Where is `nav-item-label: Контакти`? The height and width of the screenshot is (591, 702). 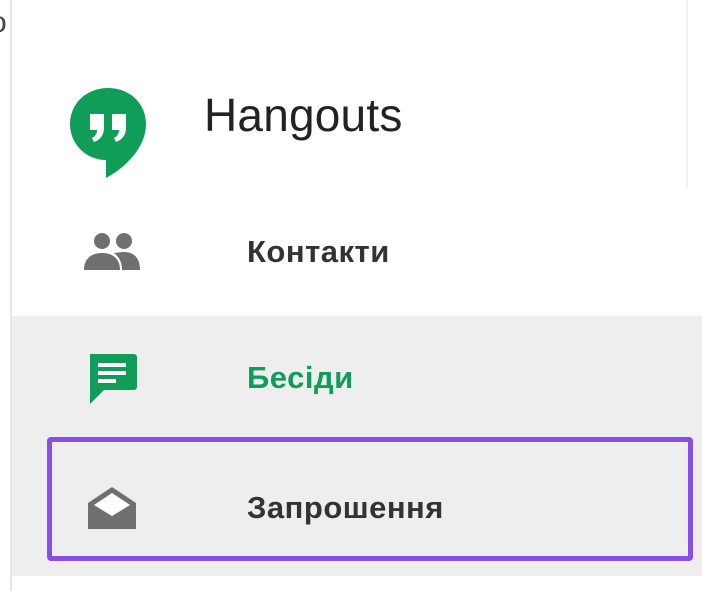 nav-item-label: Контакти is located at coordinates (318, 251).